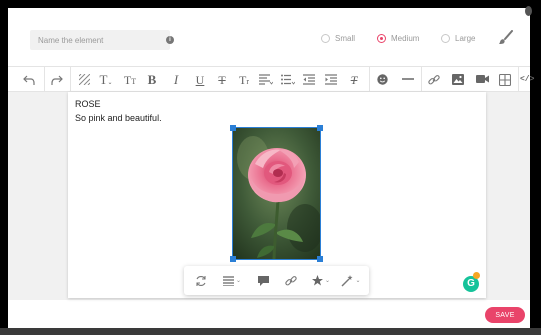 The width and height of the screenshot is (541, 335). What do you see at coordinates (345, 38) in the screenshot?
I see `size-option-label: Small` at bounding box center [345, 38].